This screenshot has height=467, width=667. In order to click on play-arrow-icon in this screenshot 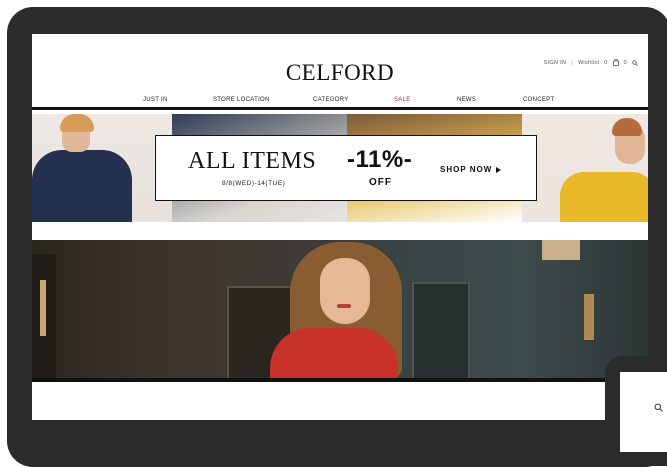, I will do `click(499, 169)`.